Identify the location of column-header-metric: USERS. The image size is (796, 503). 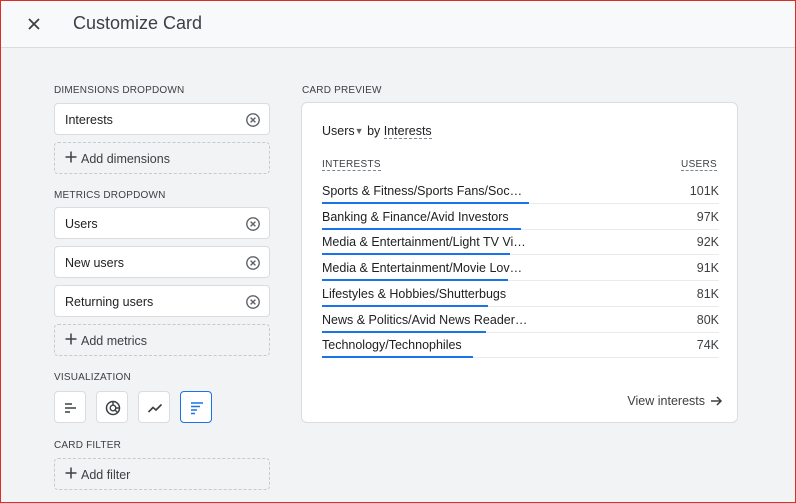
(699, 165).